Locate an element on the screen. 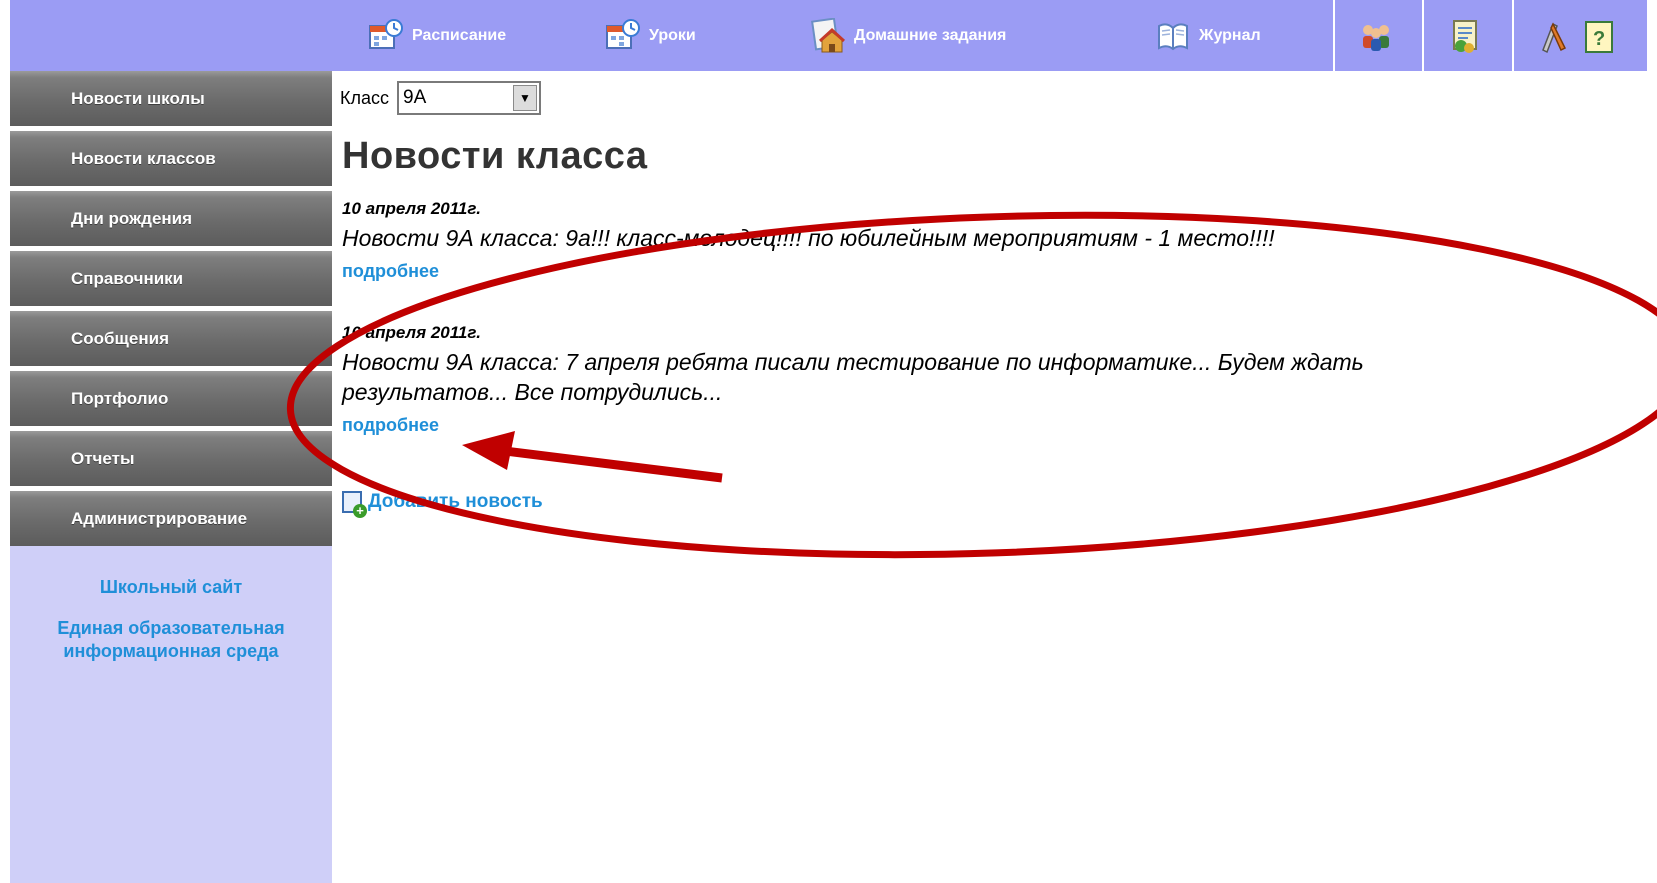 This screenshot has width=1657, height=883. sidebar-item-directories: Справочники is located at coordinates (171, 278).